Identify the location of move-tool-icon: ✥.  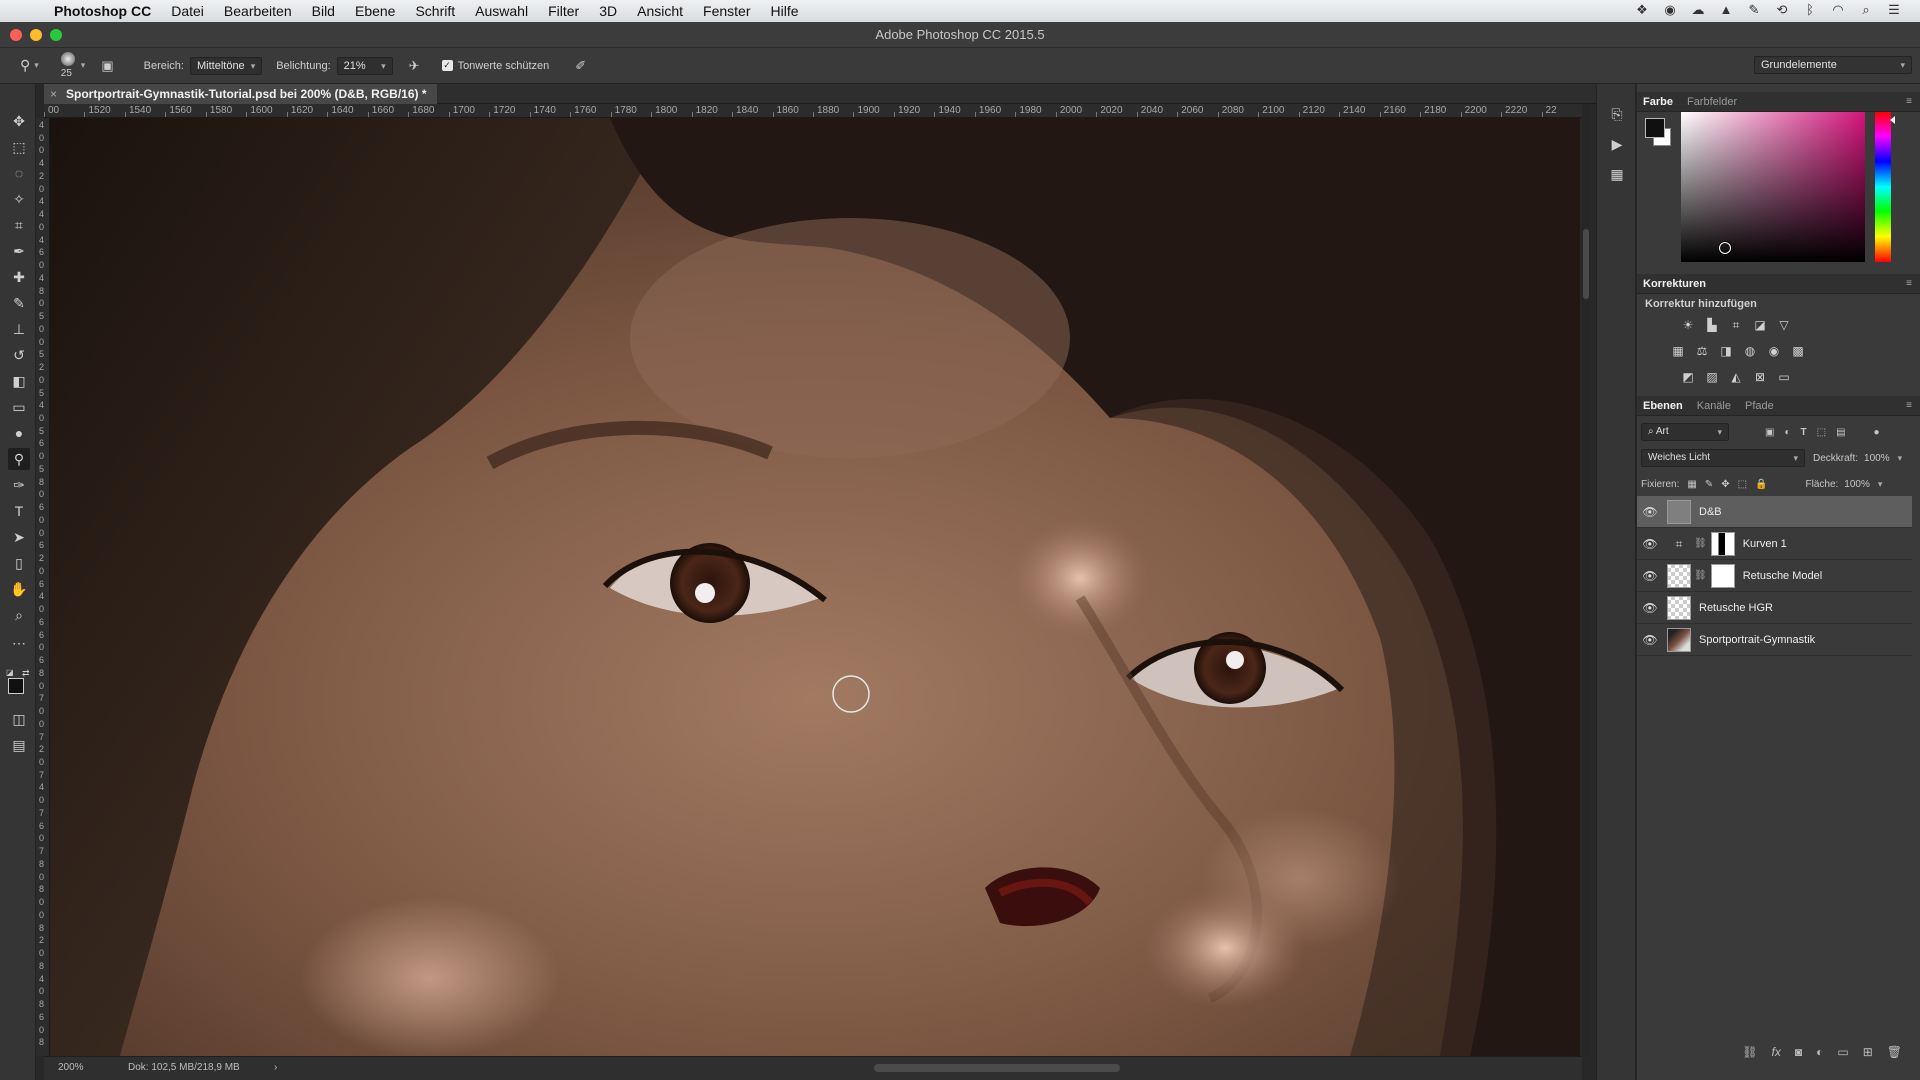
(19, 121).